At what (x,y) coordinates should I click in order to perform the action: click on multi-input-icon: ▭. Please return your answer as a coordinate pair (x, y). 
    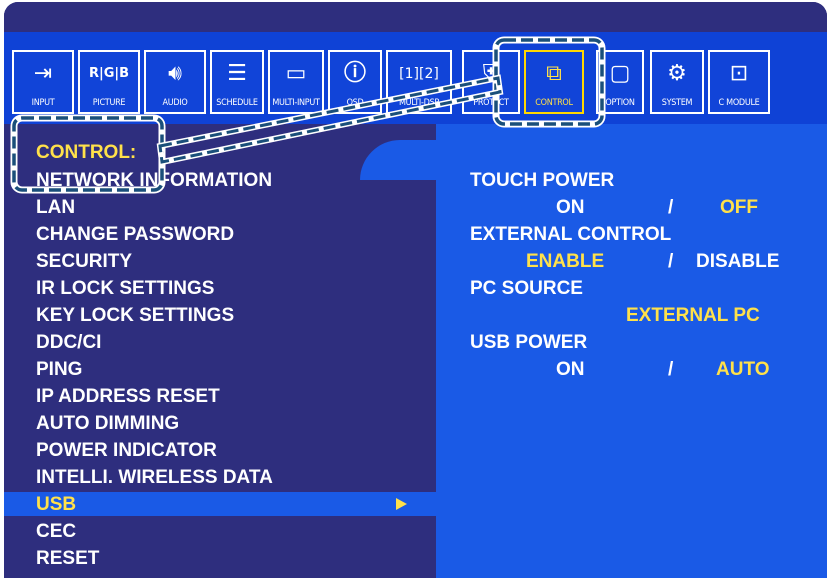
    Looking at the image, I should click on (296, 73).